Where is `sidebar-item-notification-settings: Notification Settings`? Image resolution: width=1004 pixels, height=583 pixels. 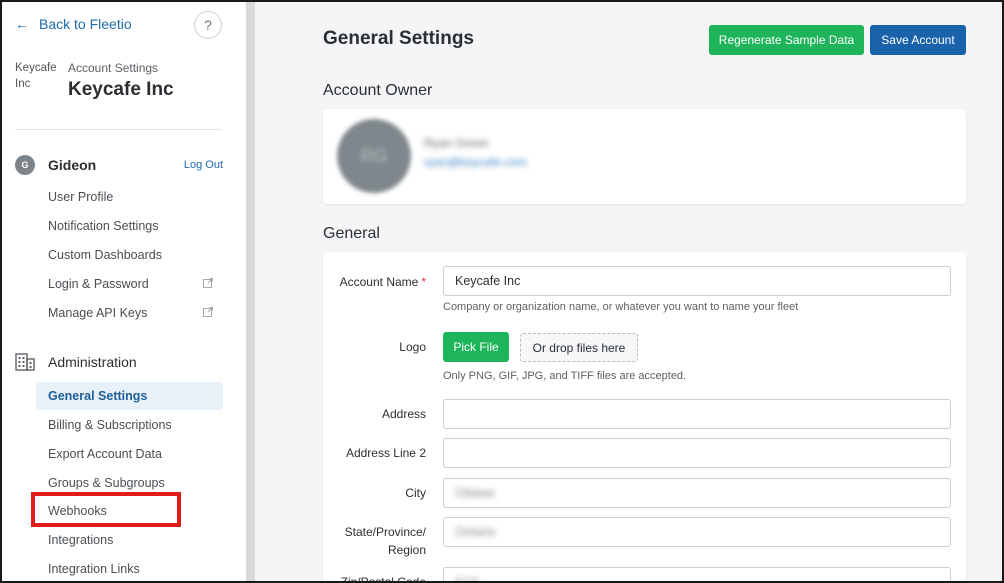
sidebar-item-notification-settings: Notification Settings is located at coordinates (129, 226).